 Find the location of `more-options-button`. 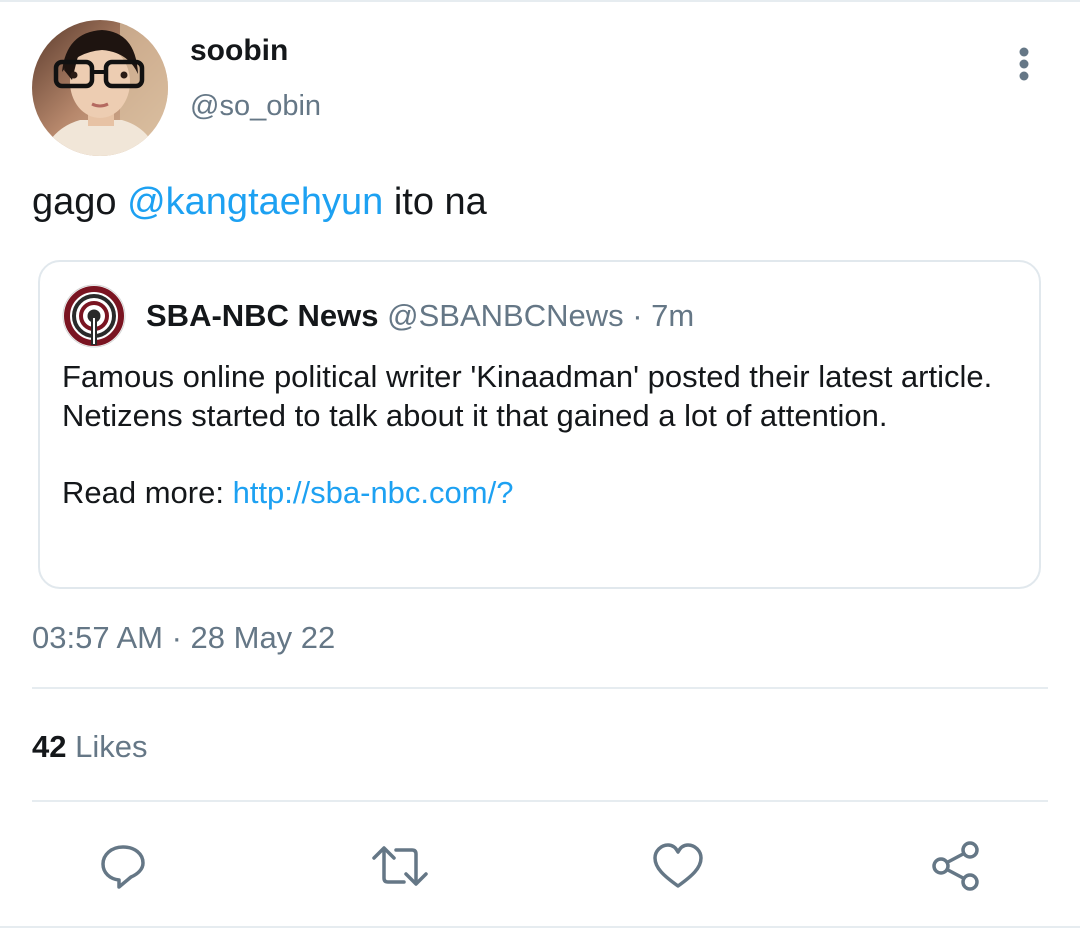

more-options-button is located at coordinates (1024, 64).